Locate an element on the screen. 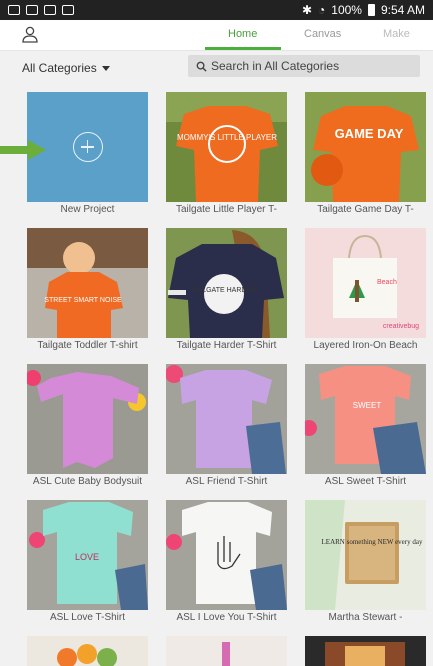  top-nav: Home Canvas Make is located at coordinates (216, 35).